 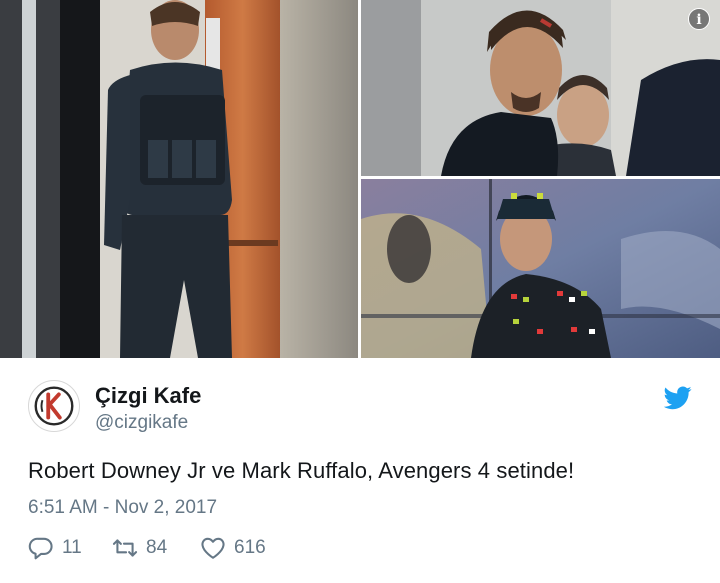 I want to click on reply-button: 11, so click(x=55, y=548).